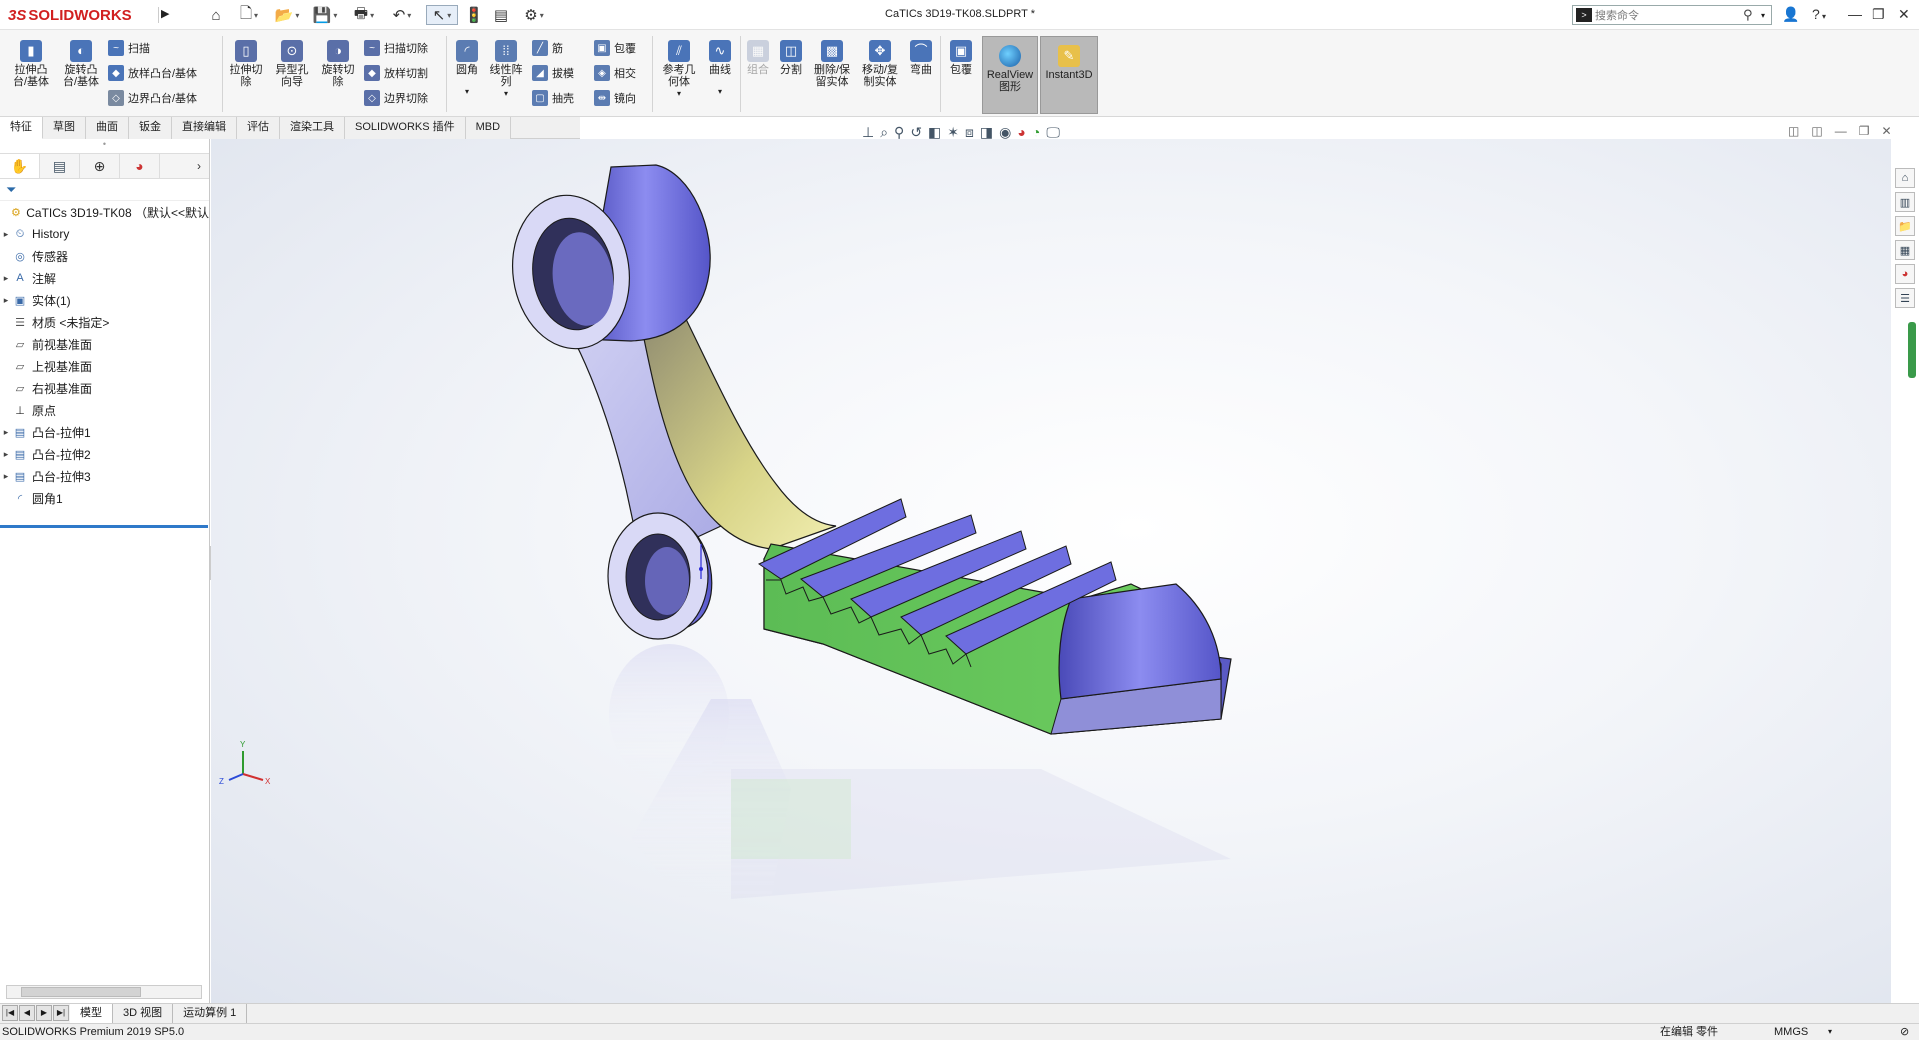  I want to click on view-settings-monitor-icon: 🖵, so click(1053, 132).